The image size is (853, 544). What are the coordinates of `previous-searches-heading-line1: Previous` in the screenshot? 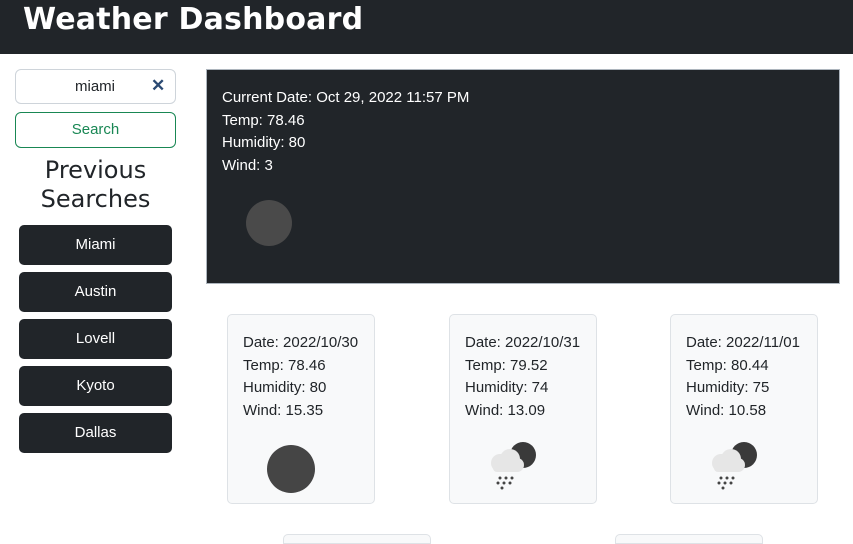 It's located at (95, 170).